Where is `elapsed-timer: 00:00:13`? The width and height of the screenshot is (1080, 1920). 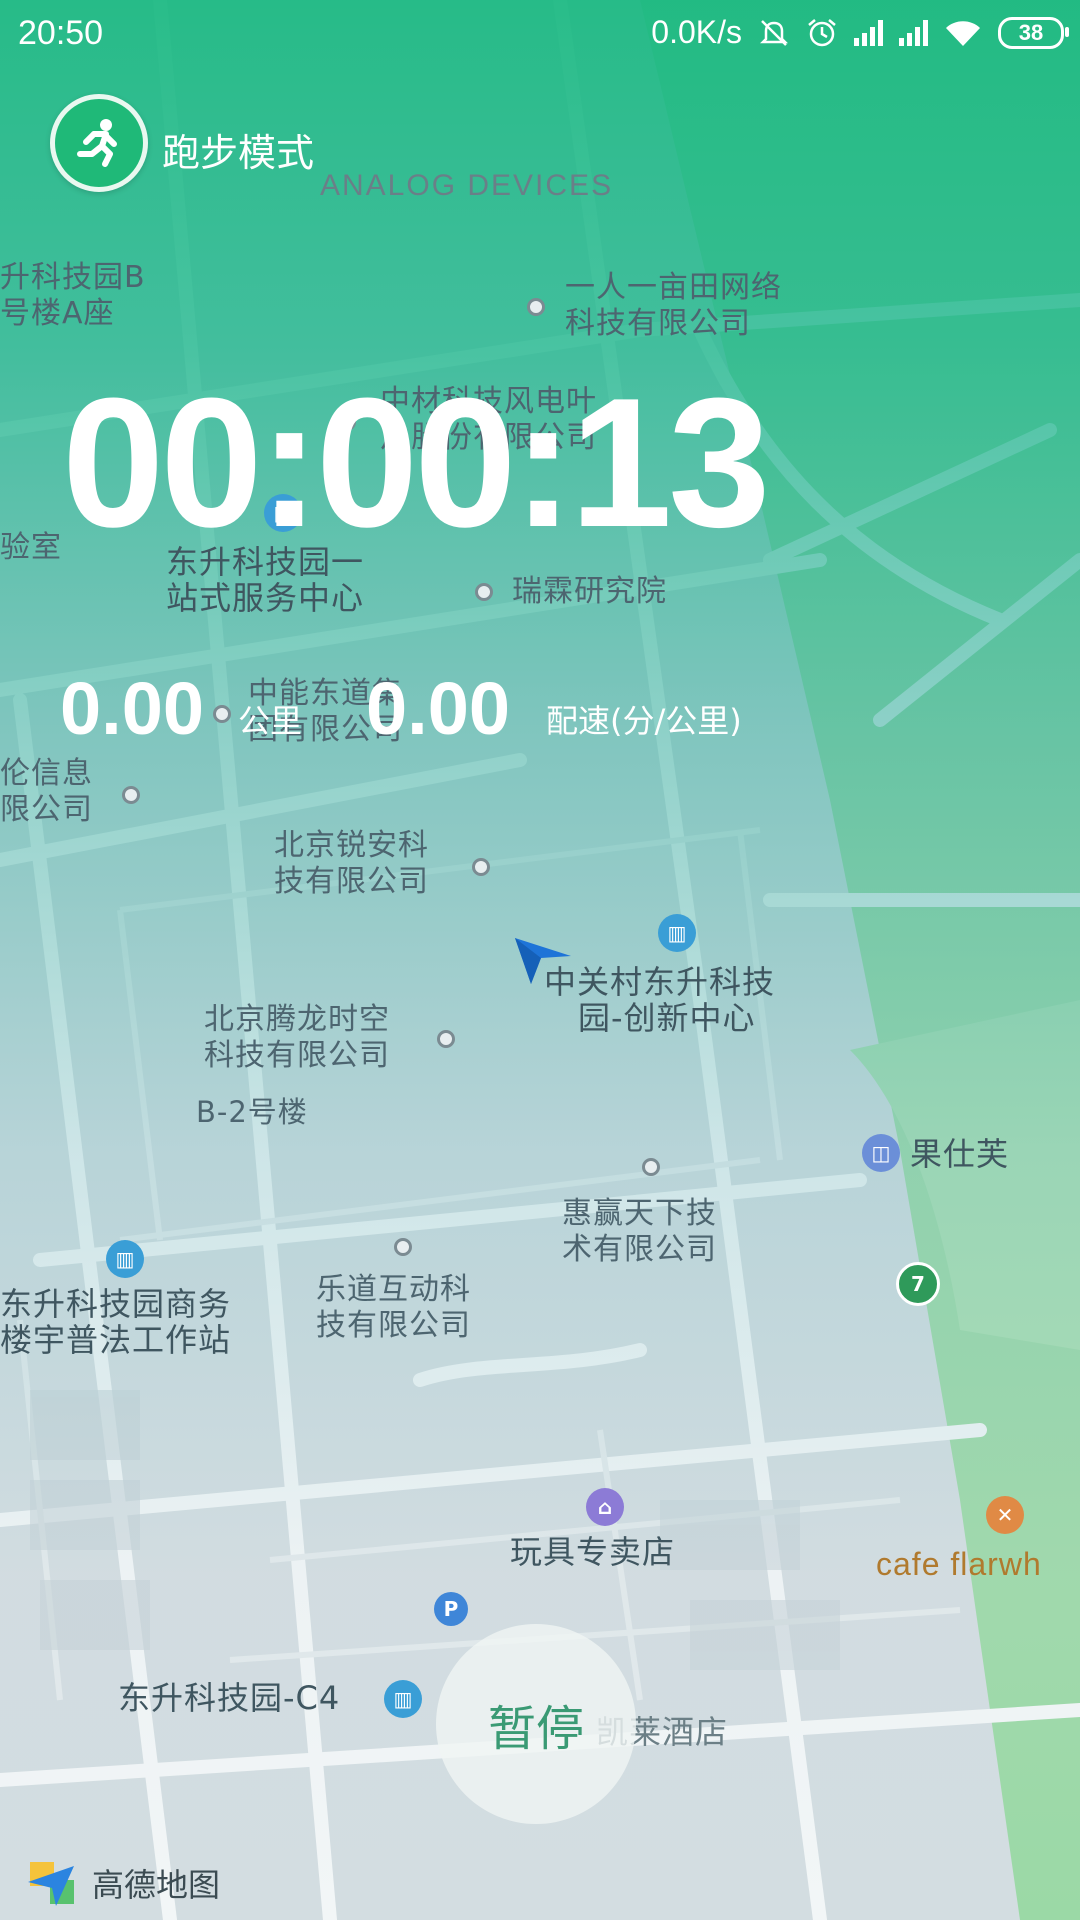
elapsed-timer: 00:00:13 is located at coordinates (416, 462).